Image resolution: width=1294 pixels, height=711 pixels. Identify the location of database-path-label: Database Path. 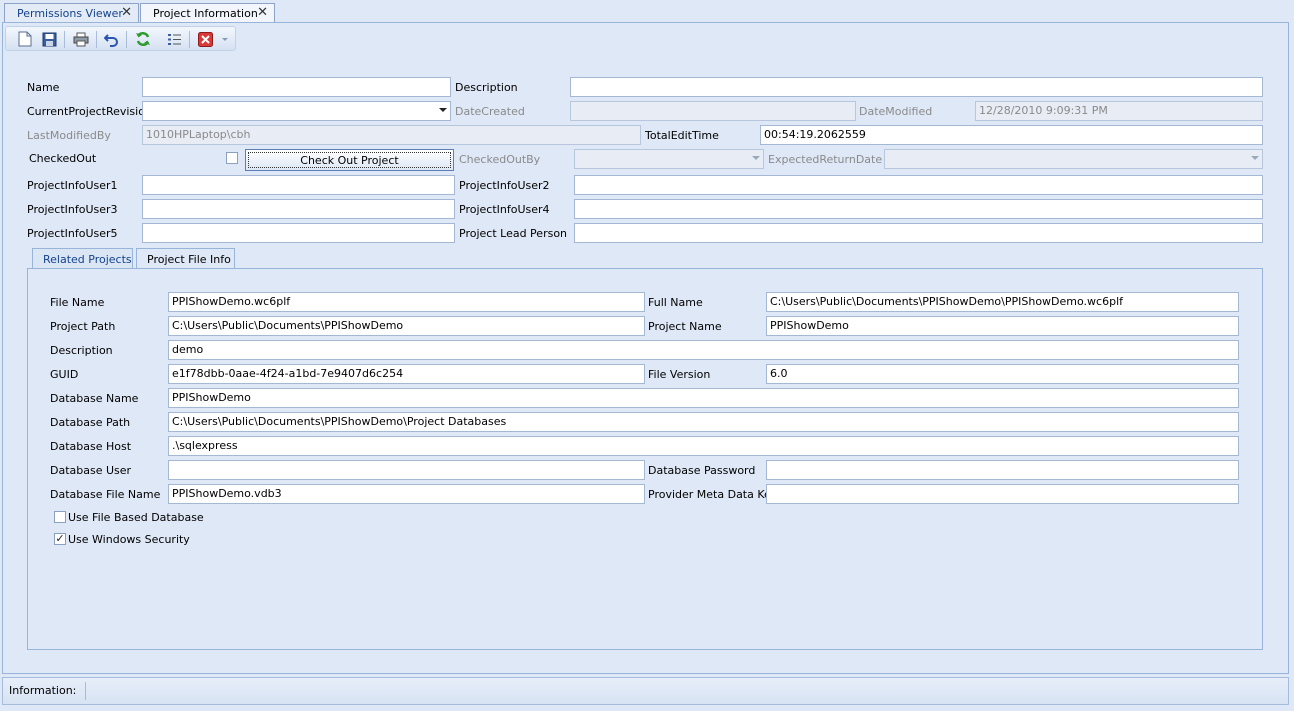
(90, 422).